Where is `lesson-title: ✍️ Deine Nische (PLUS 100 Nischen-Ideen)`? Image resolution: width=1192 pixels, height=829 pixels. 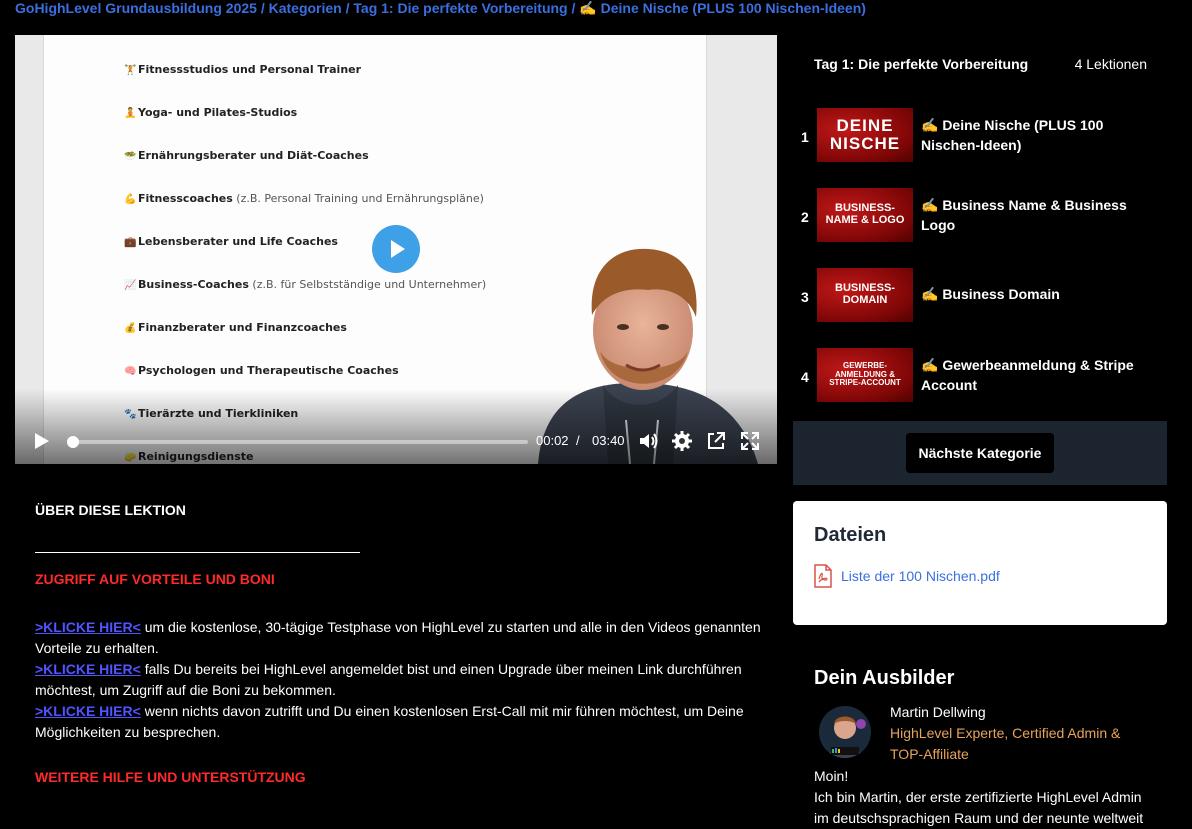
lesson-title: ✍️ Deine Nische (PLUS 100 Nischen-Ideen) is located at coordinates (1012, 135).